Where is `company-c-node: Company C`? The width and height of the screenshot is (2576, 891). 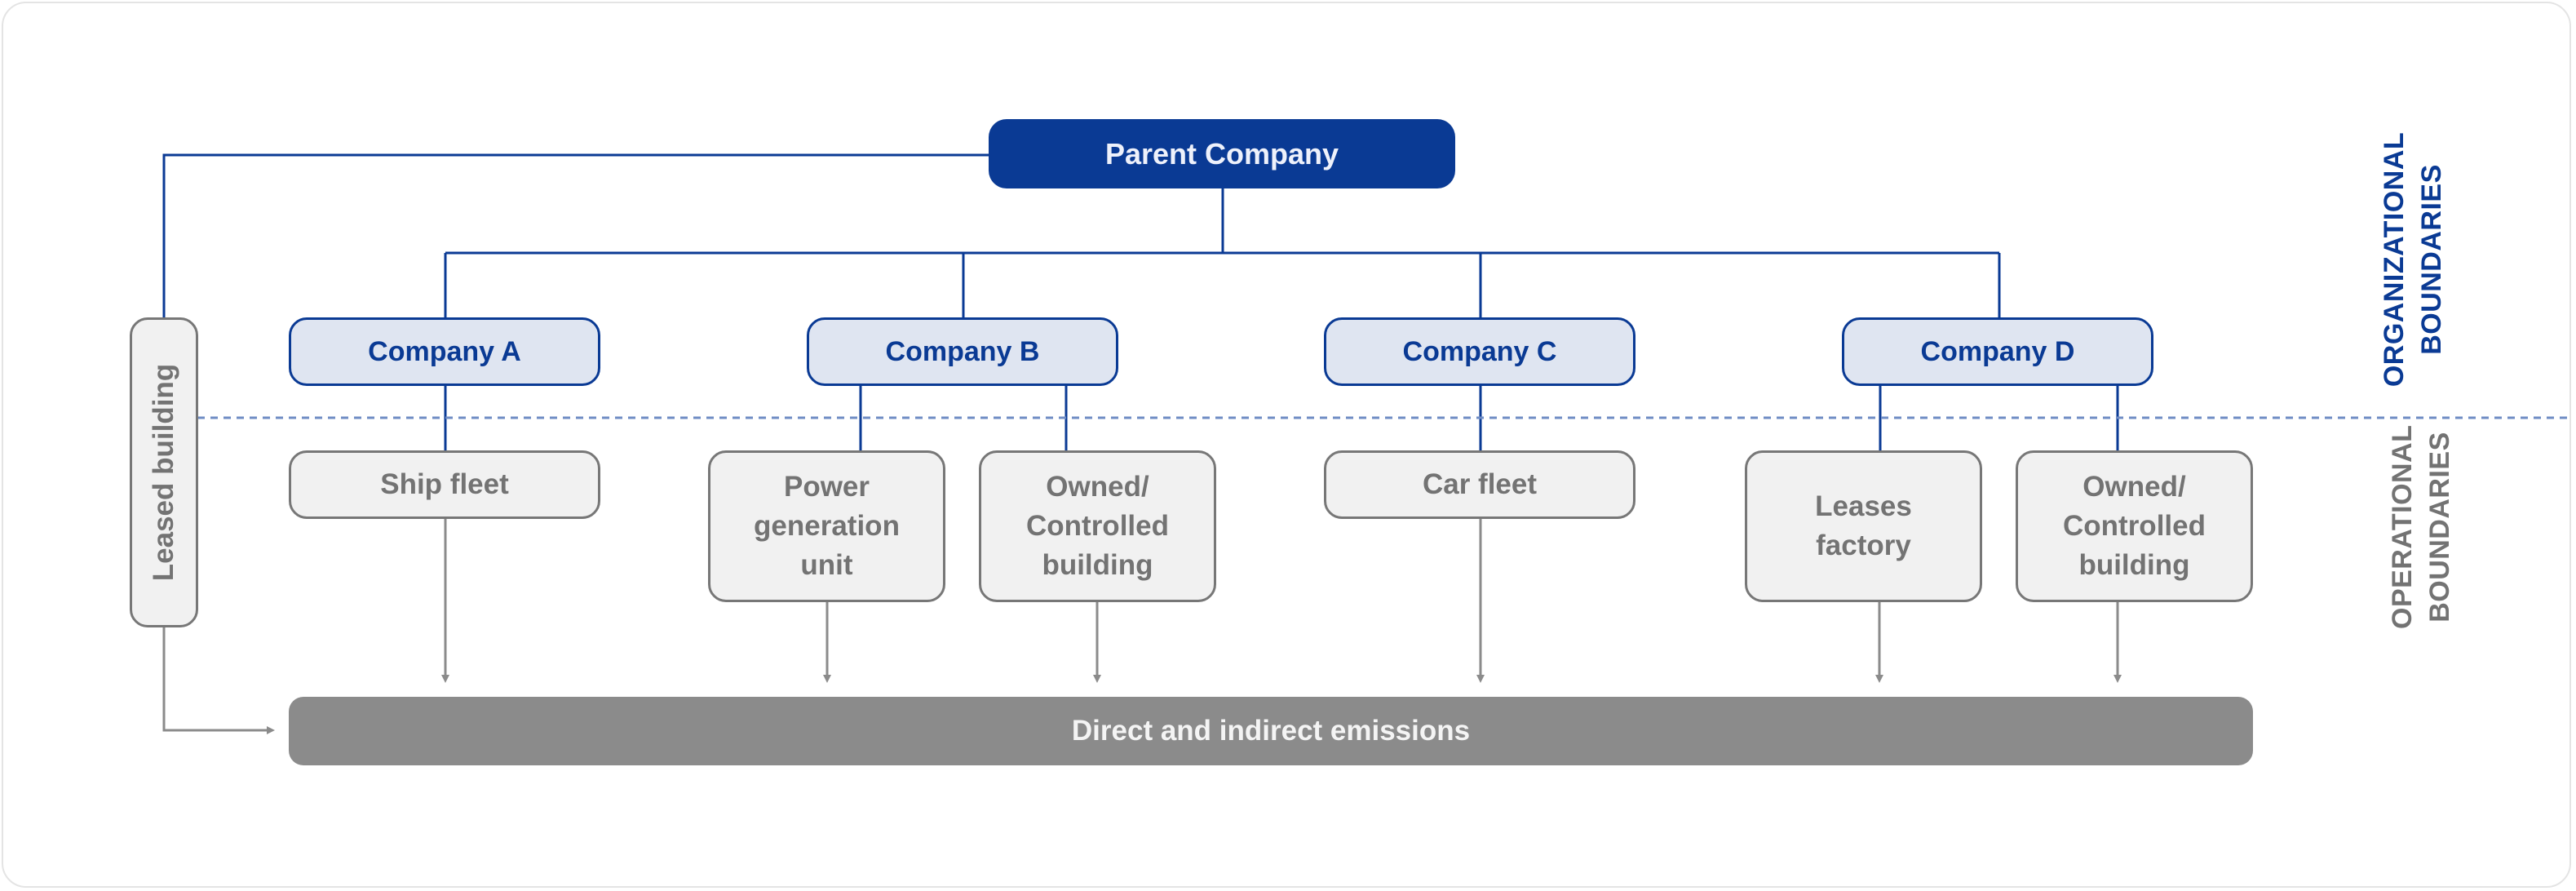 company-c-node: Company C is located at coordinates (1479, 351).